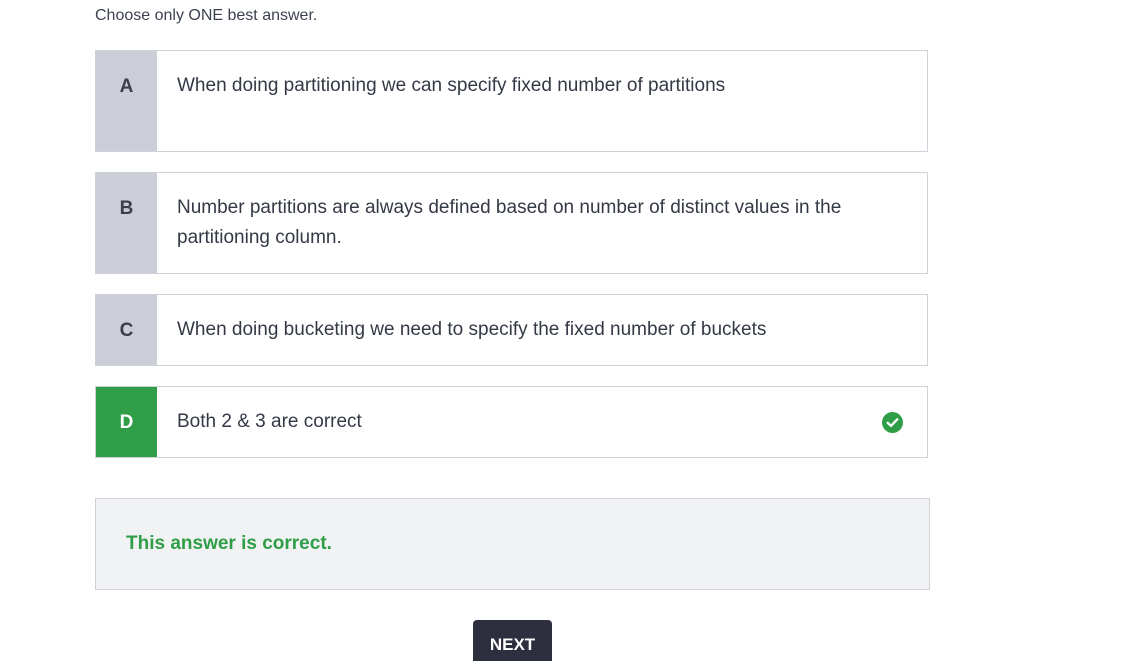 This screenshot has height=661, width=1131. I want to click on option-letter: D, so click(126, 422).